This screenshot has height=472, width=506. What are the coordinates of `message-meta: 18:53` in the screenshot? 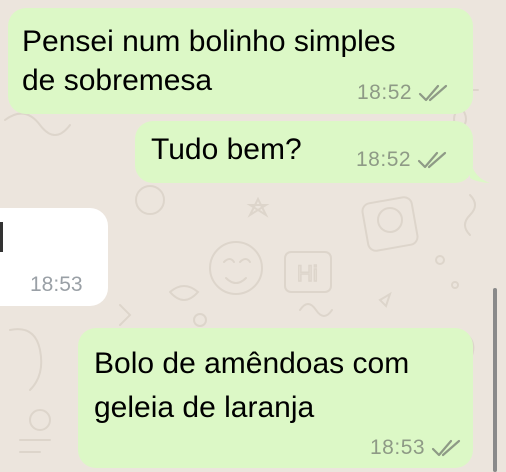 It's located at (416, 448).